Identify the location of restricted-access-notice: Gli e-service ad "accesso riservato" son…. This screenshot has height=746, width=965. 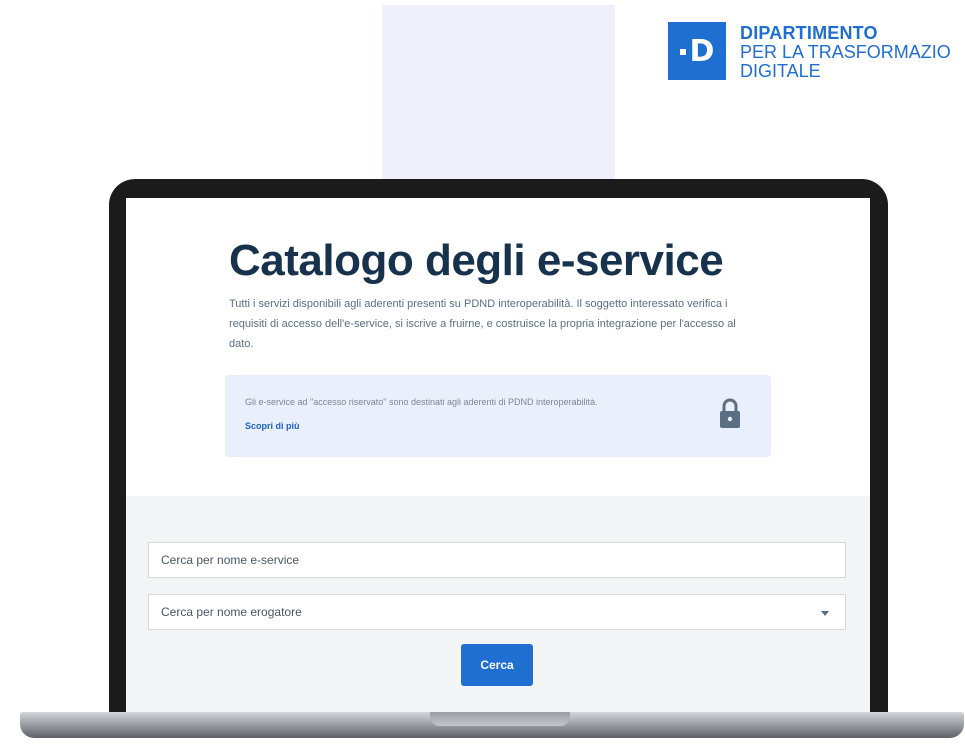
(498, 416).